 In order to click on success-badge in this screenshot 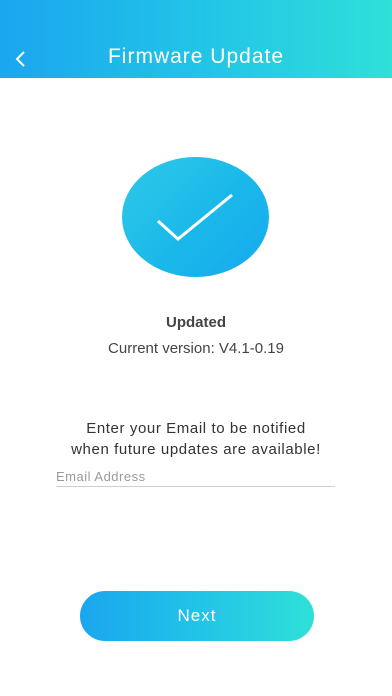, I will do `click(195, 217)`.